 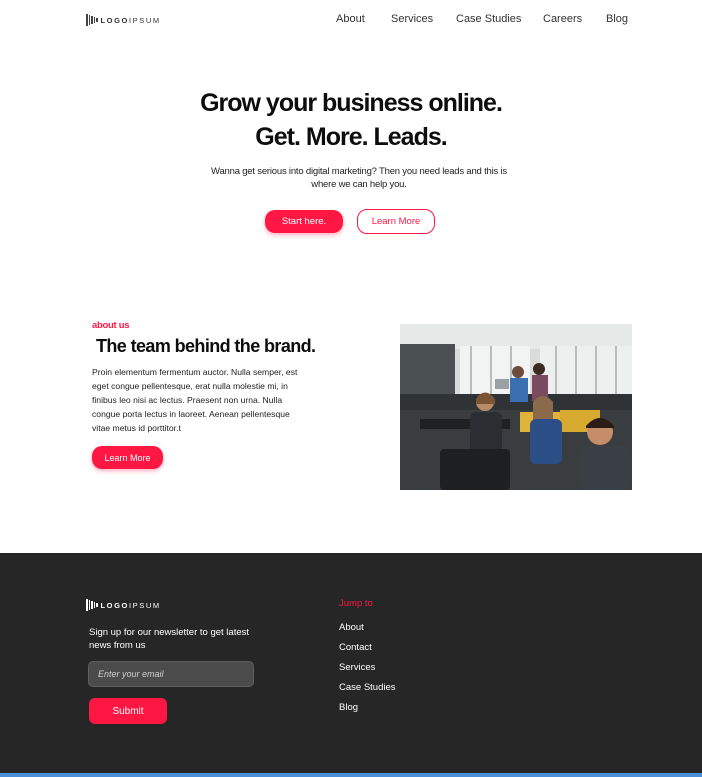 I want to click on nav-about: About, so click(x=350, y=19).